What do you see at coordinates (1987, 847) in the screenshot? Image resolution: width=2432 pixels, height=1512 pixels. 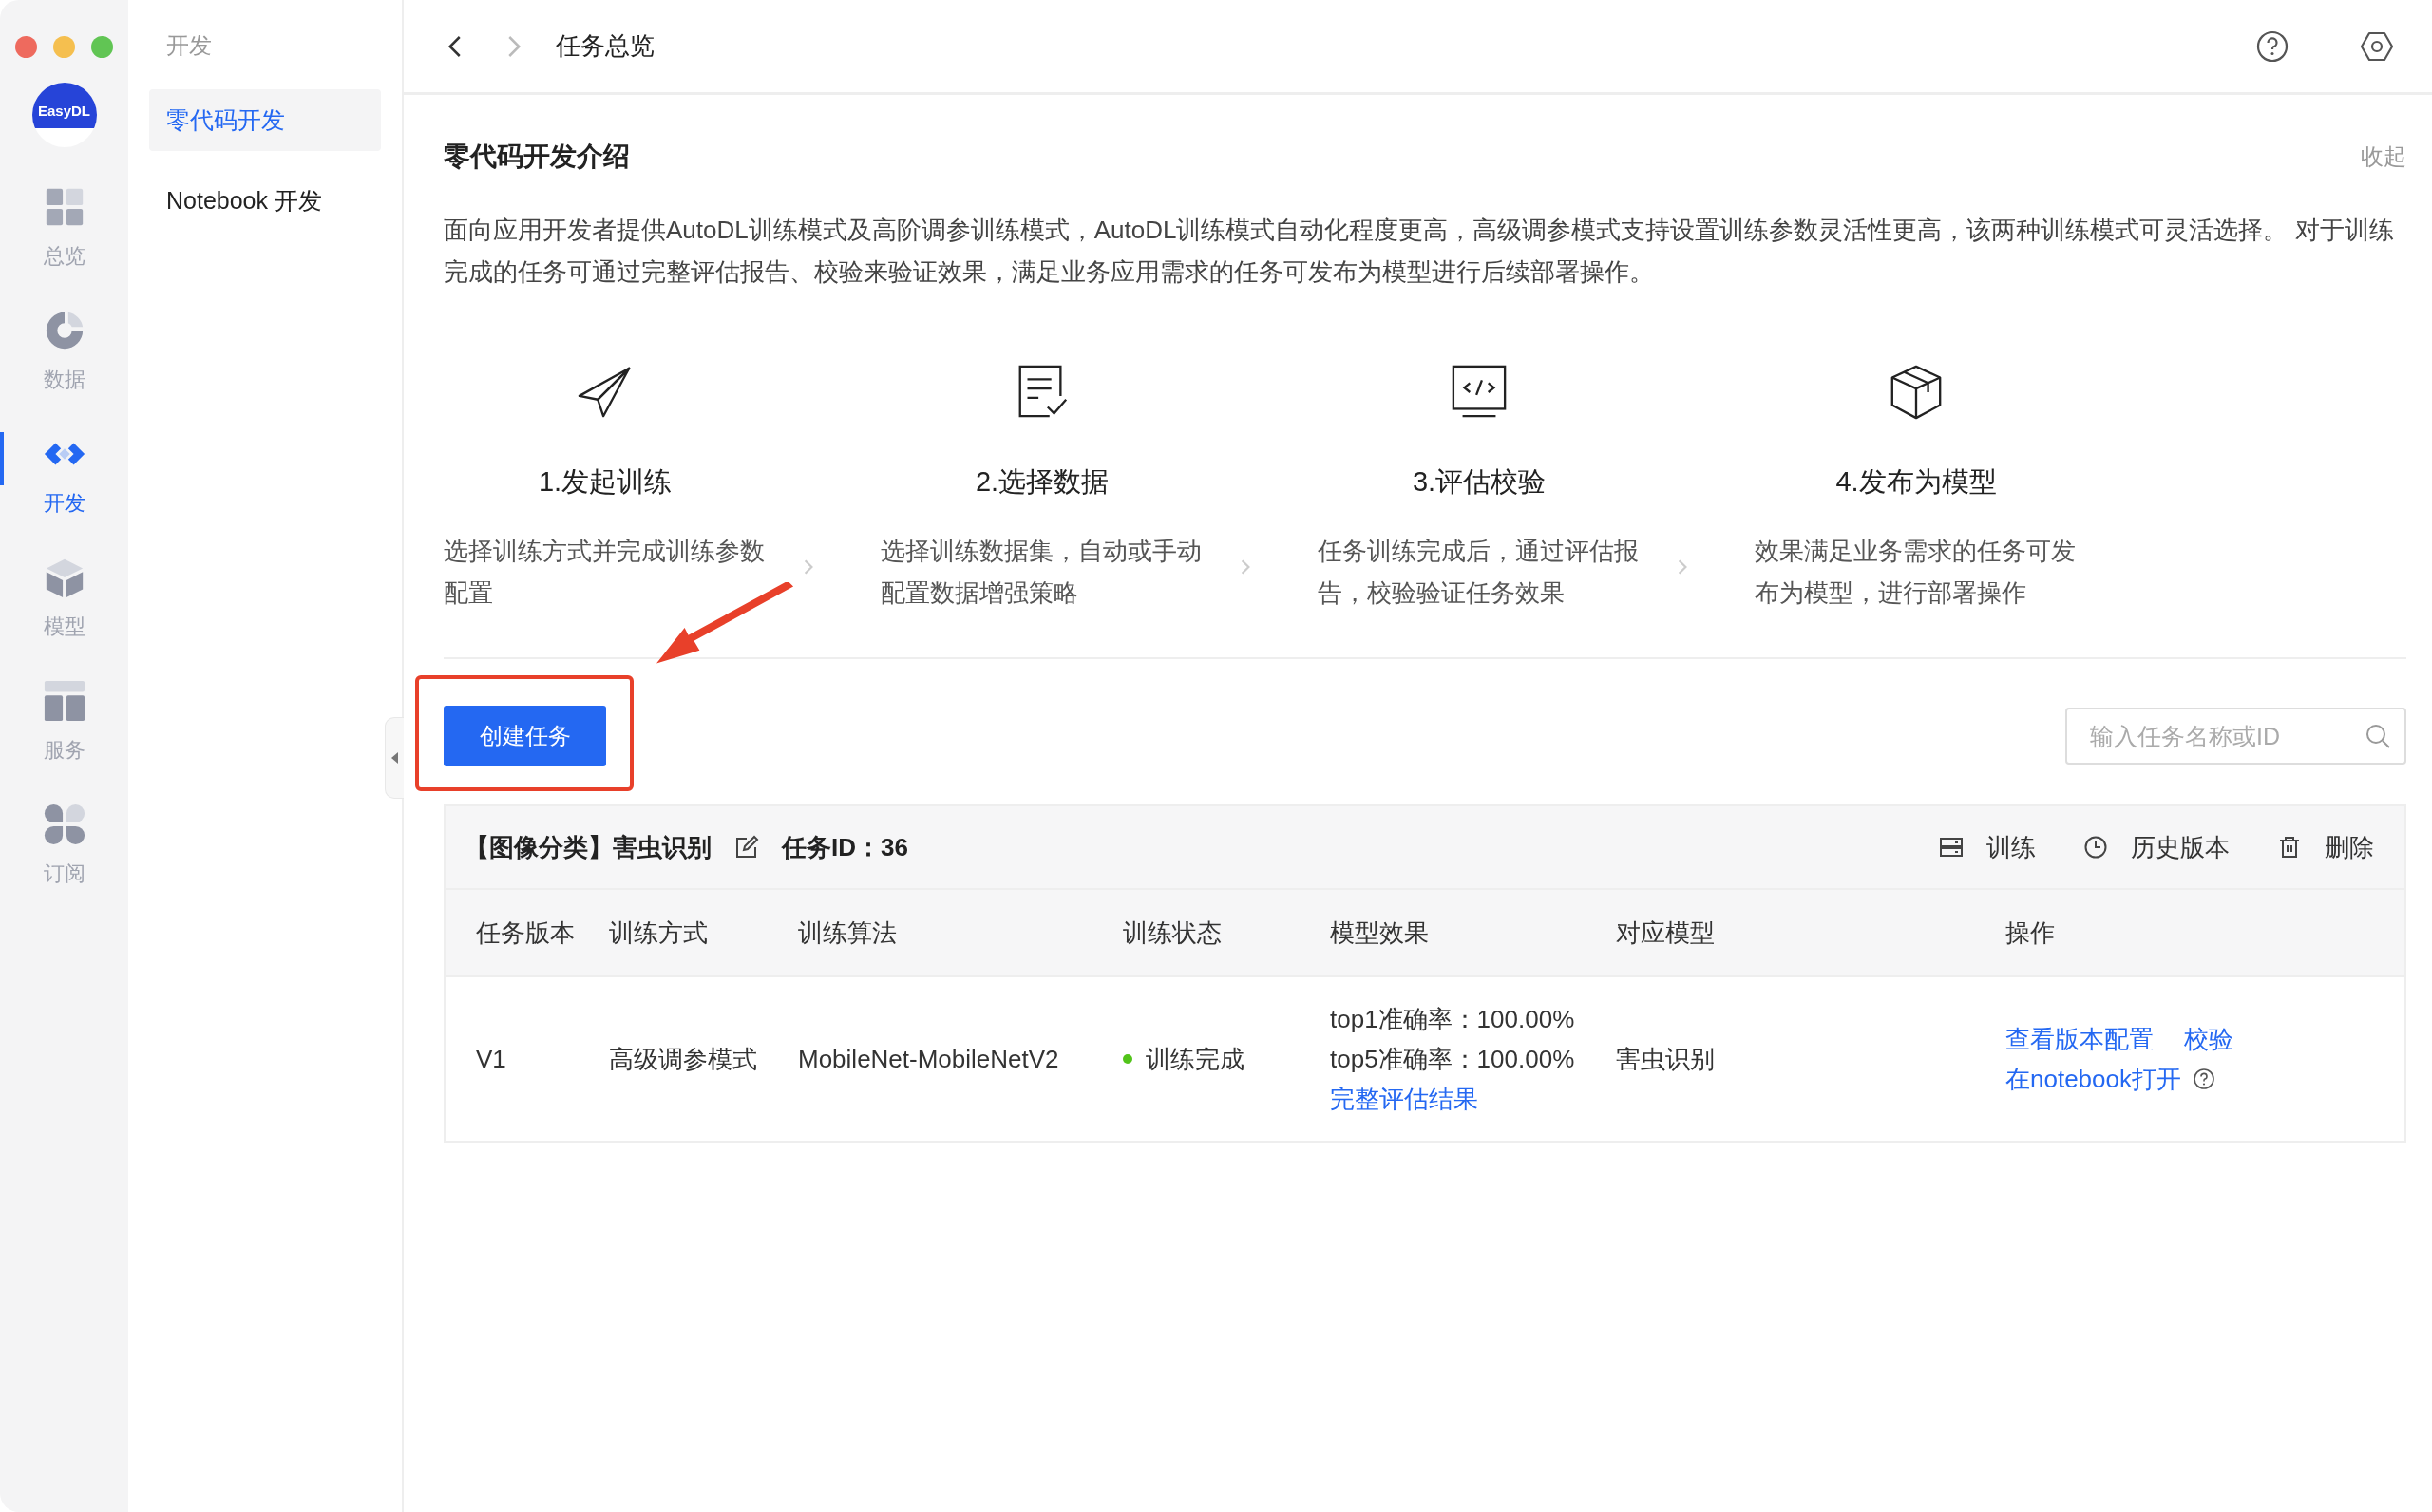 I see `task-action-link: 训练` at bounding box center [1987, 847].